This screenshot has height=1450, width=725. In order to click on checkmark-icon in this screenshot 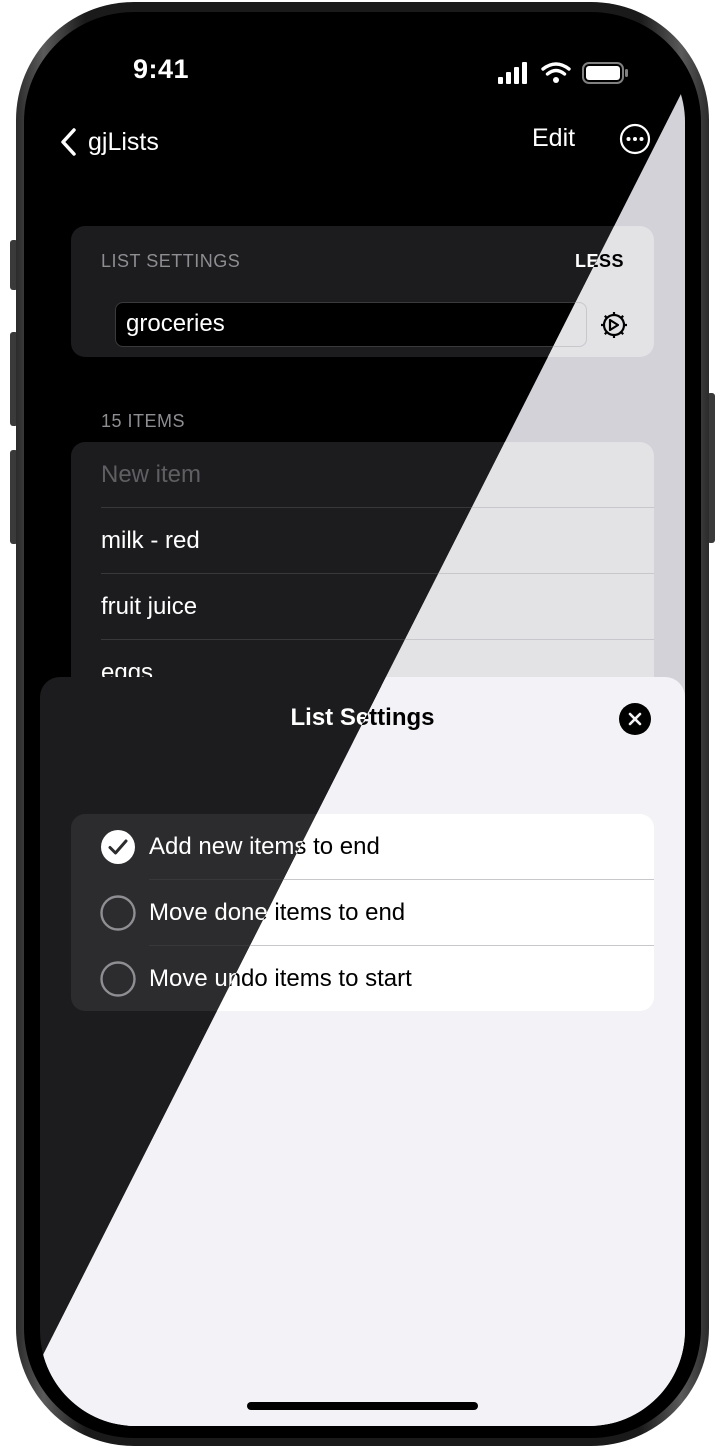, I will do `click(118, 847)`.